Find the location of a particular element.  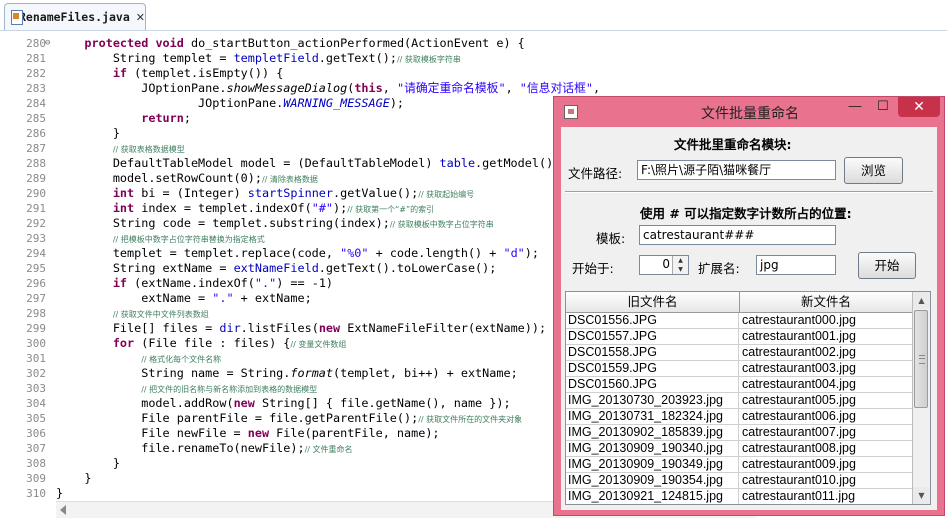

minimize-button: — is located at coordinates (855, 107).